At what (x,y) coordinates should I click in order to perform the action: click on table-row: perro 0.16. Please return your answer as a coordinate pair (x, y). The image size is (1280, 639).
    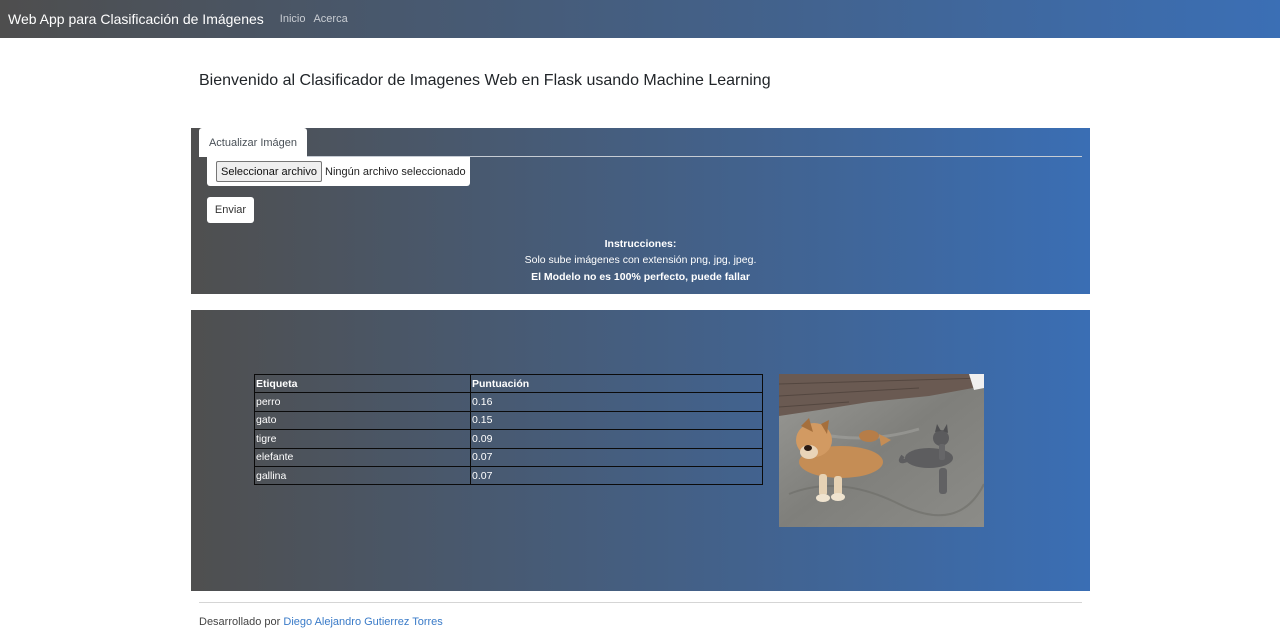
    Looking at the image, I should click on (508, 402).